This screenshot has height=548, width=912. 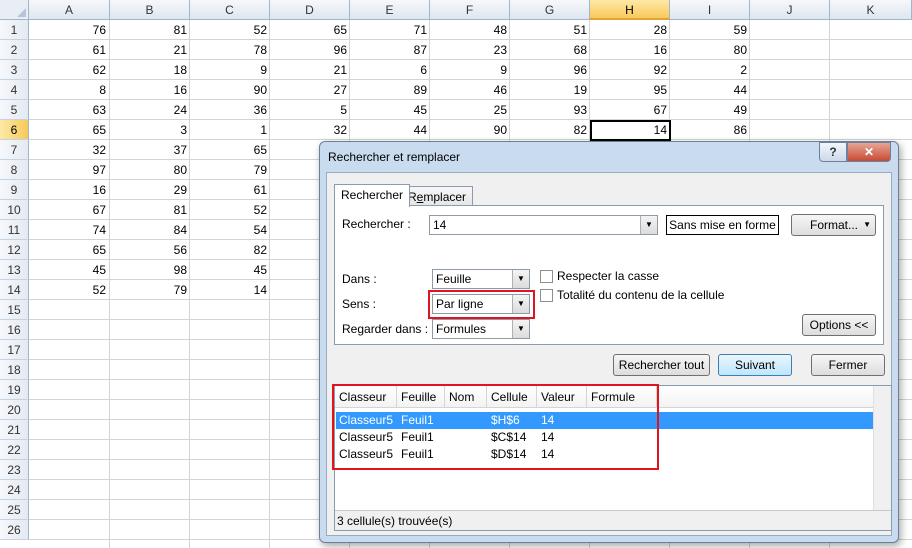 What do you see at coordinates (230, 290) in the screenshot?
I see `cell-c14: 14` at bounding box center [230, 290].